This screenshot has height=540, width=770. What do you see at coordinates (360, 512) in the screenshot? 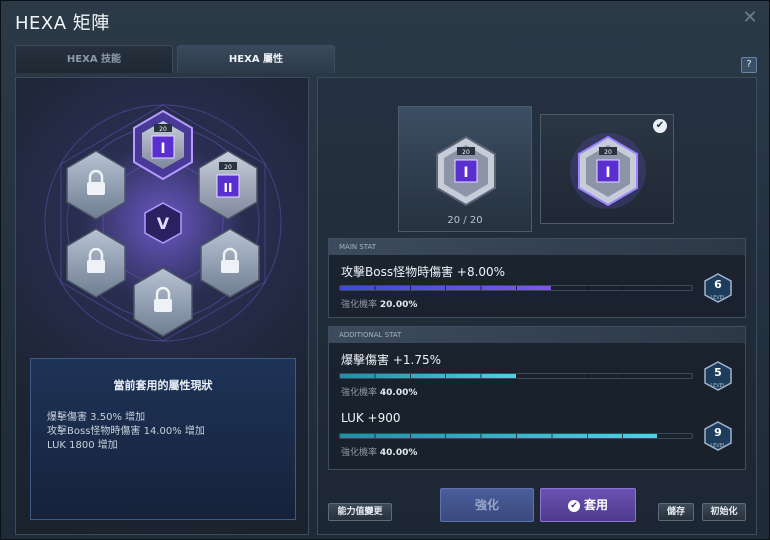
I see `change-stat-button: 能力值變更` at bounding box center [360, 512].